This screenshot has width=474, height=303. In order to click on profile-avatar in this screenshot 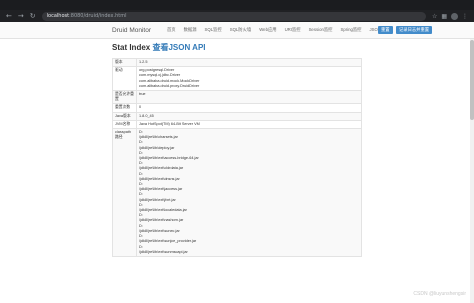, I will do `click(454, 16)`.